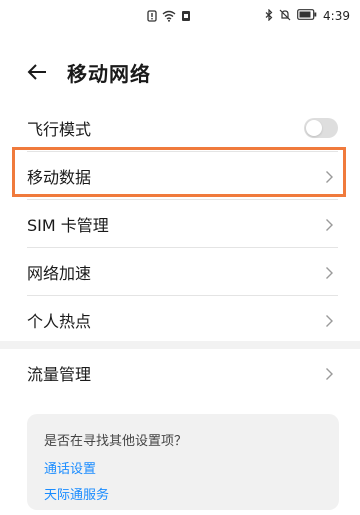  Describe the element at coordinates (180, 373) in the screenshot. I see `row-traffic-management: 流量管理` at that location.